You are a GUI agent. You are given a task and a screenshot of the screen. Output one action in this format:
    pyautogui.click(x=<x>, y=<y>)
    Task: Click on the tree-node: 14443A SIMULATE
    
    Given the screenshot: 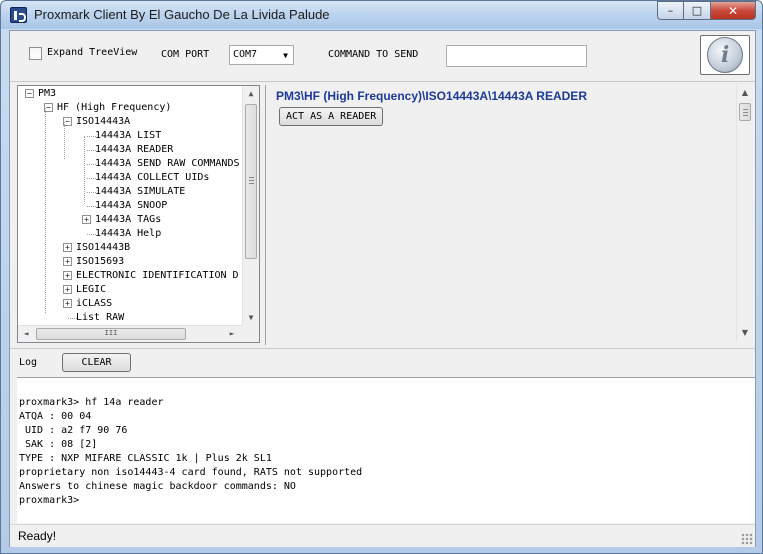 What is the action you would take?
    pyautogui.click(x=140, y=192)
    